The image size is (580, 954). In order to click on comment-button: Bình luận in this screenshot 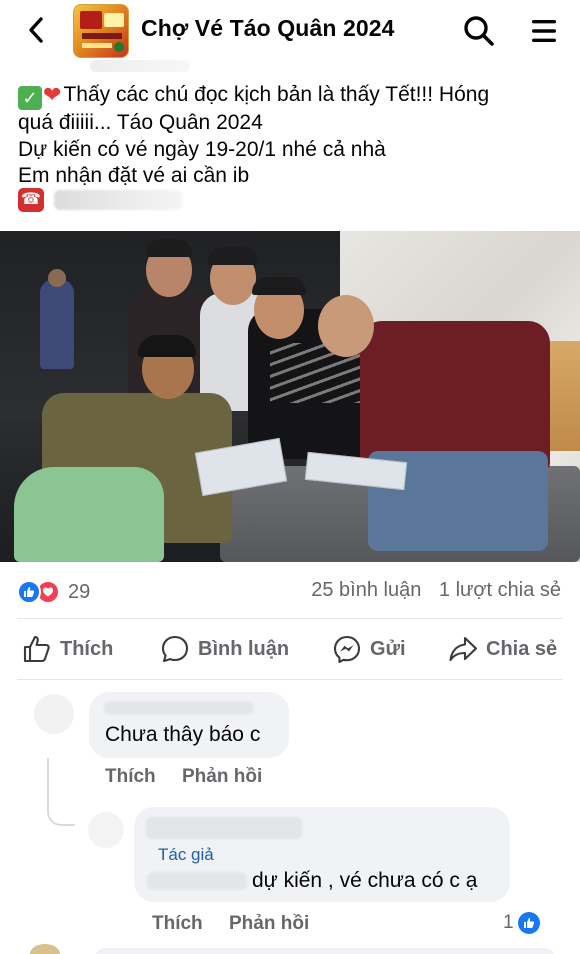, I will do `click(224, 649)`.